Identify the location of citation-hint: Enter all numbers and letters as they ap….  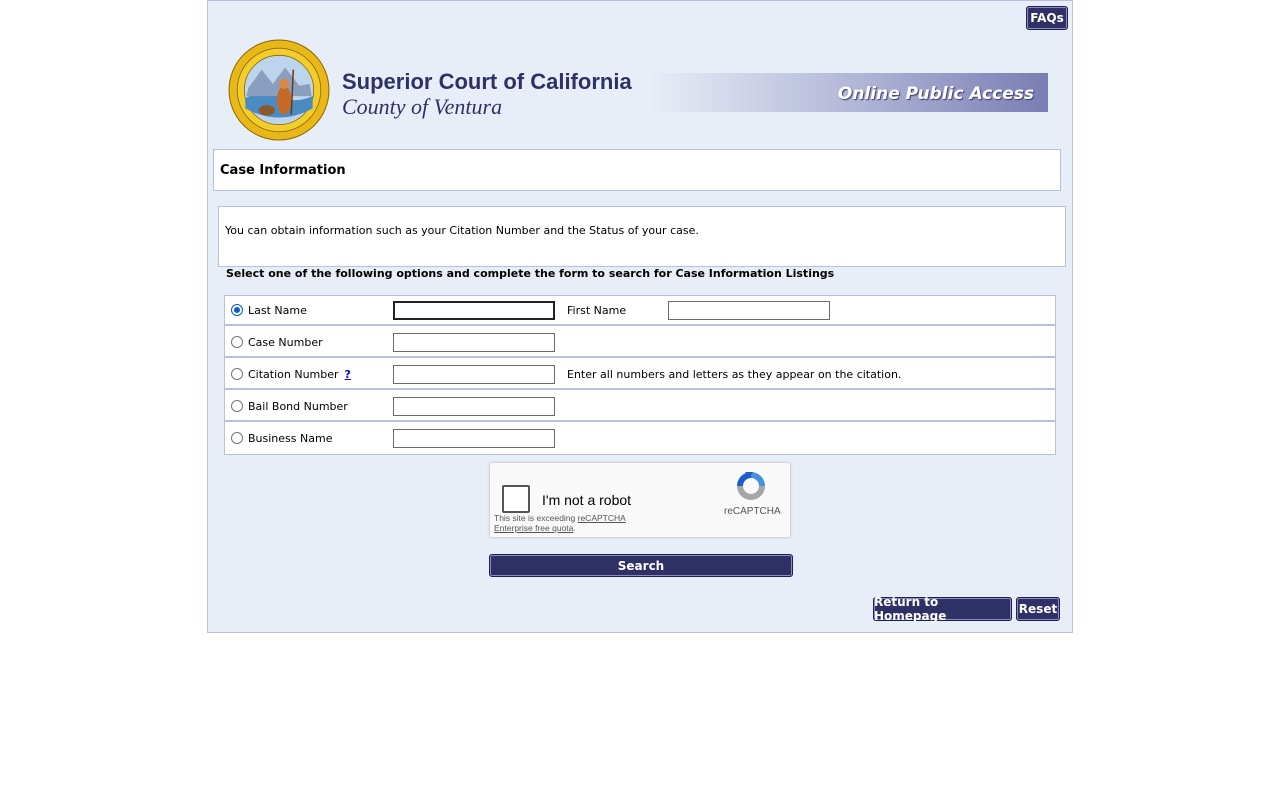
(734, 374).